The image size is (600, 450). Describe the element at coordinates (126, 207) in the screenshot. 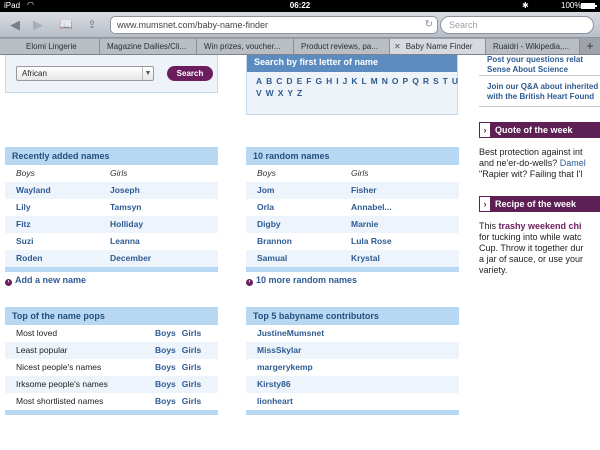

I see `name-link: Tamsyn` at that location.